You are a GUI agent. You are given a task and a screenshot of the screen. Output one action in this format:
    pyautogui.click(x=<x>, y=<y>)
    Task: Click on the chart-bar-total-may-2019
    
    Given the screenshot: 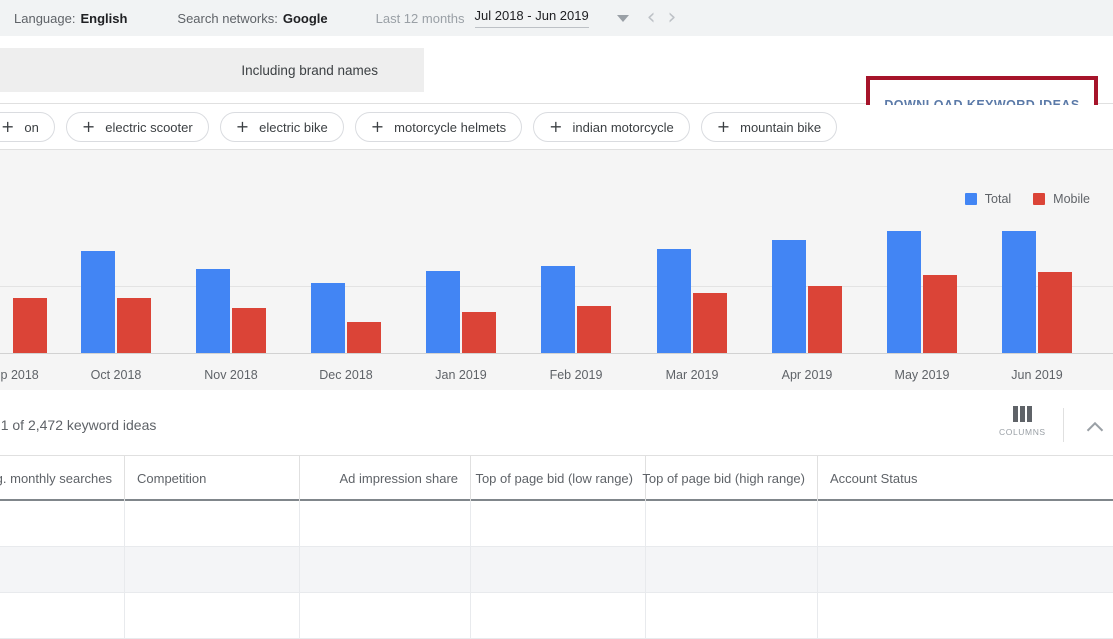 What is the action you would take?
    pyautogui.click(x=904, y=292)
    